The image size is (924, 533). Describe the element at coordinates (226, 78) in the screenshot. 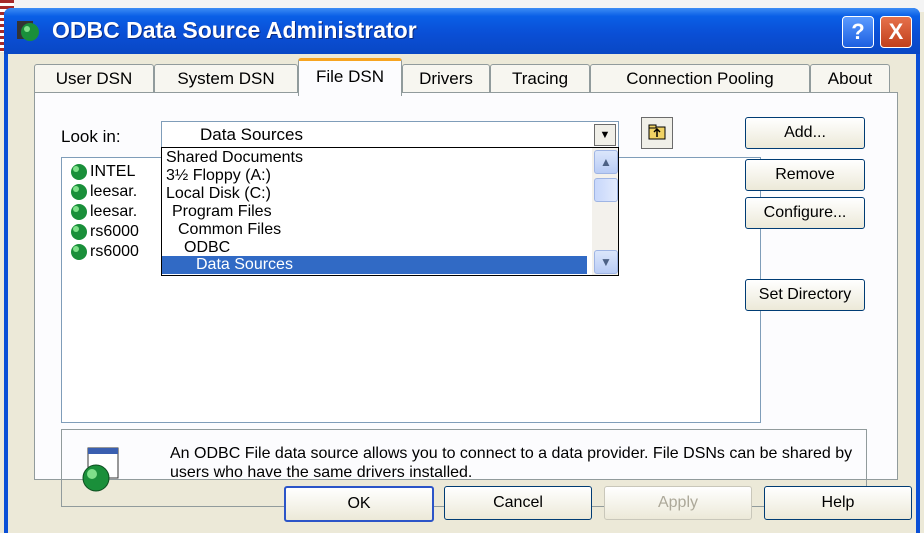

I see `tab-system-dsn: System DSN` at that location.